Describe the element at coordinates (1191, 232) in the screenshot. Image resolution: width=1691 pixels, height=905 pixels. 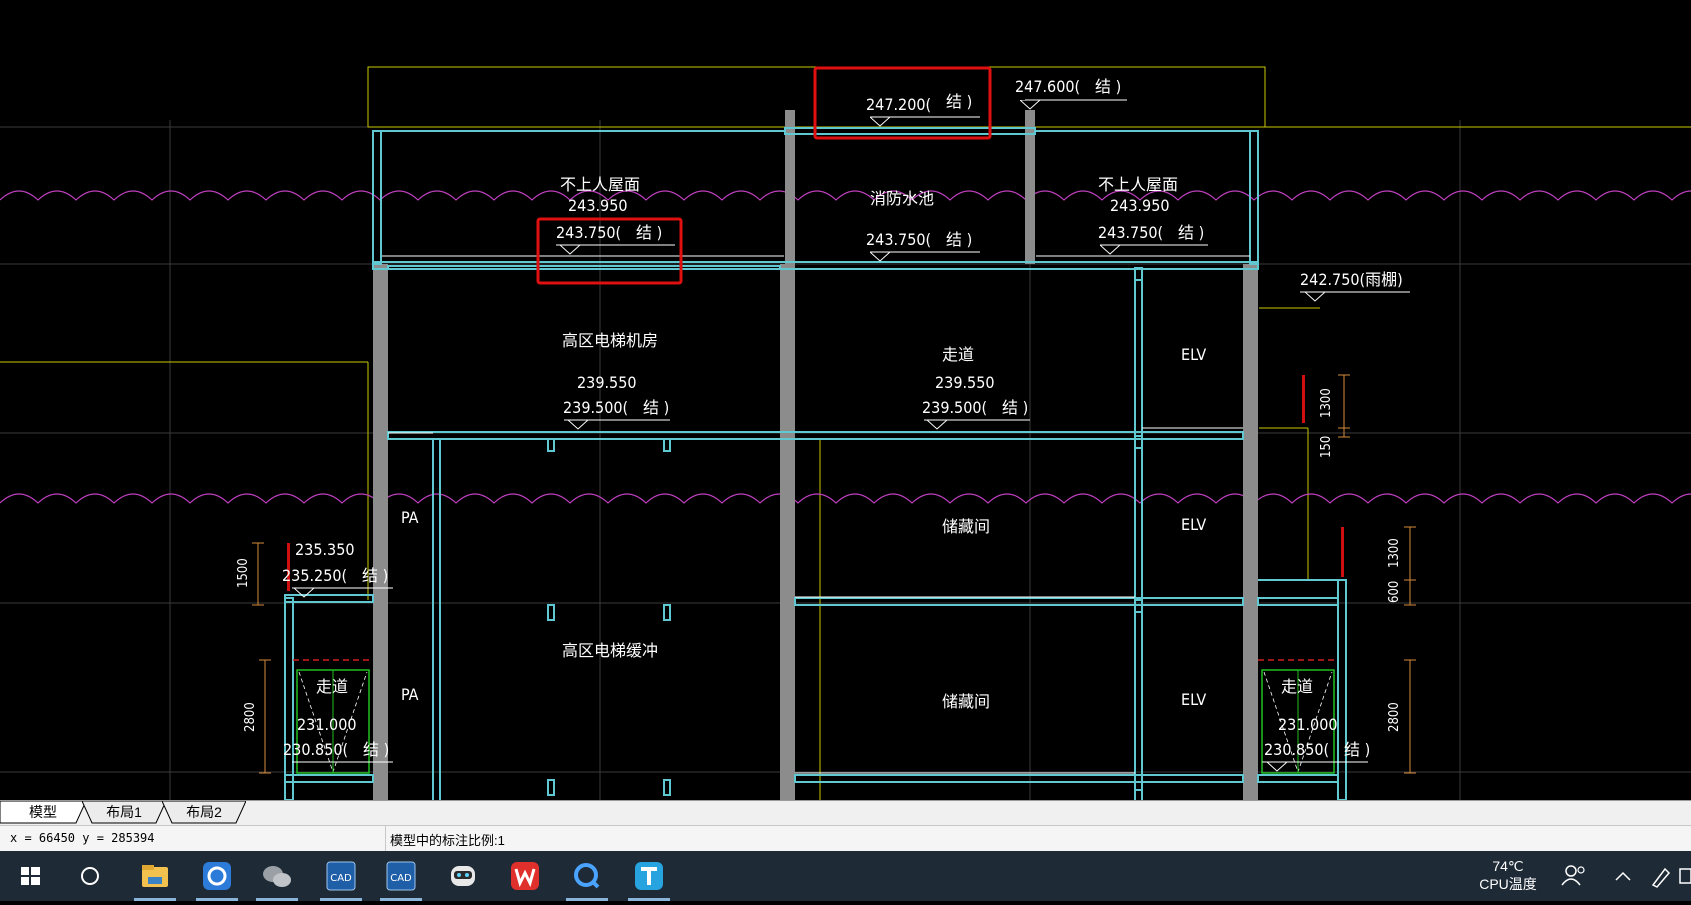
I see `roof-right-suffix: 结 )` at that location.